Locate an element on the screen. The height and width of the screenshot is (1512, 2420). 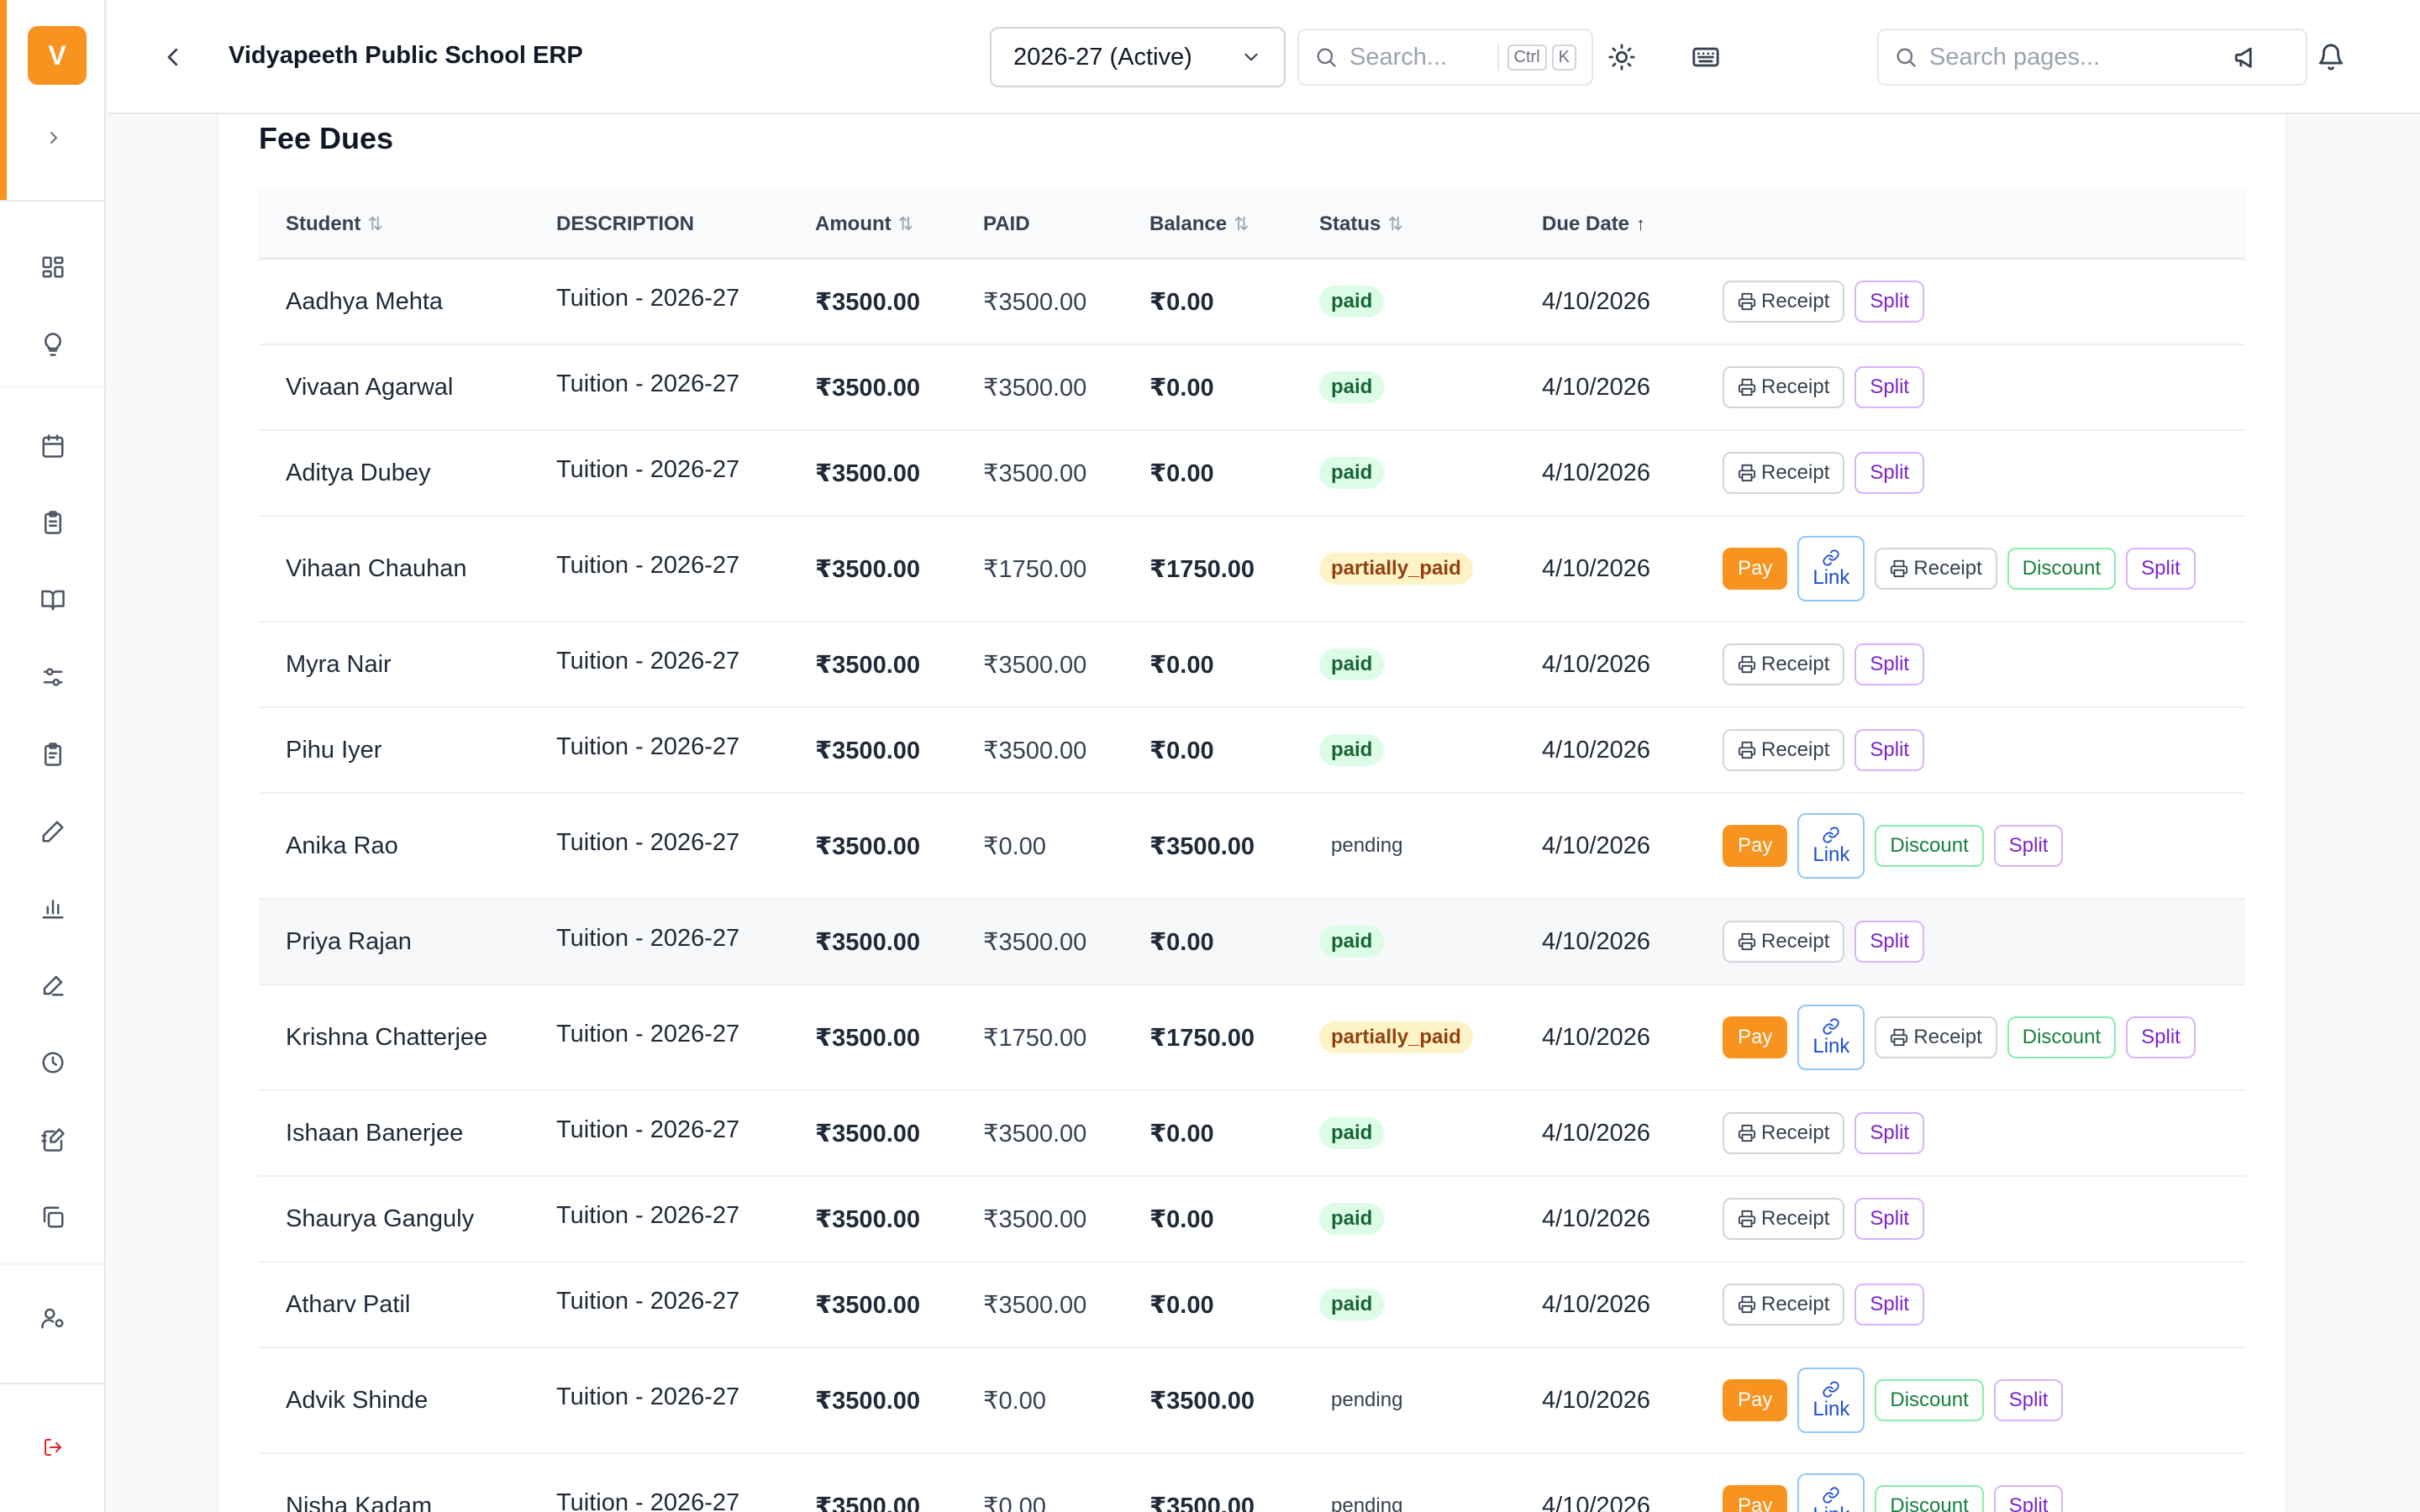
keyboard-icon is located at coordinates (1706, 57).